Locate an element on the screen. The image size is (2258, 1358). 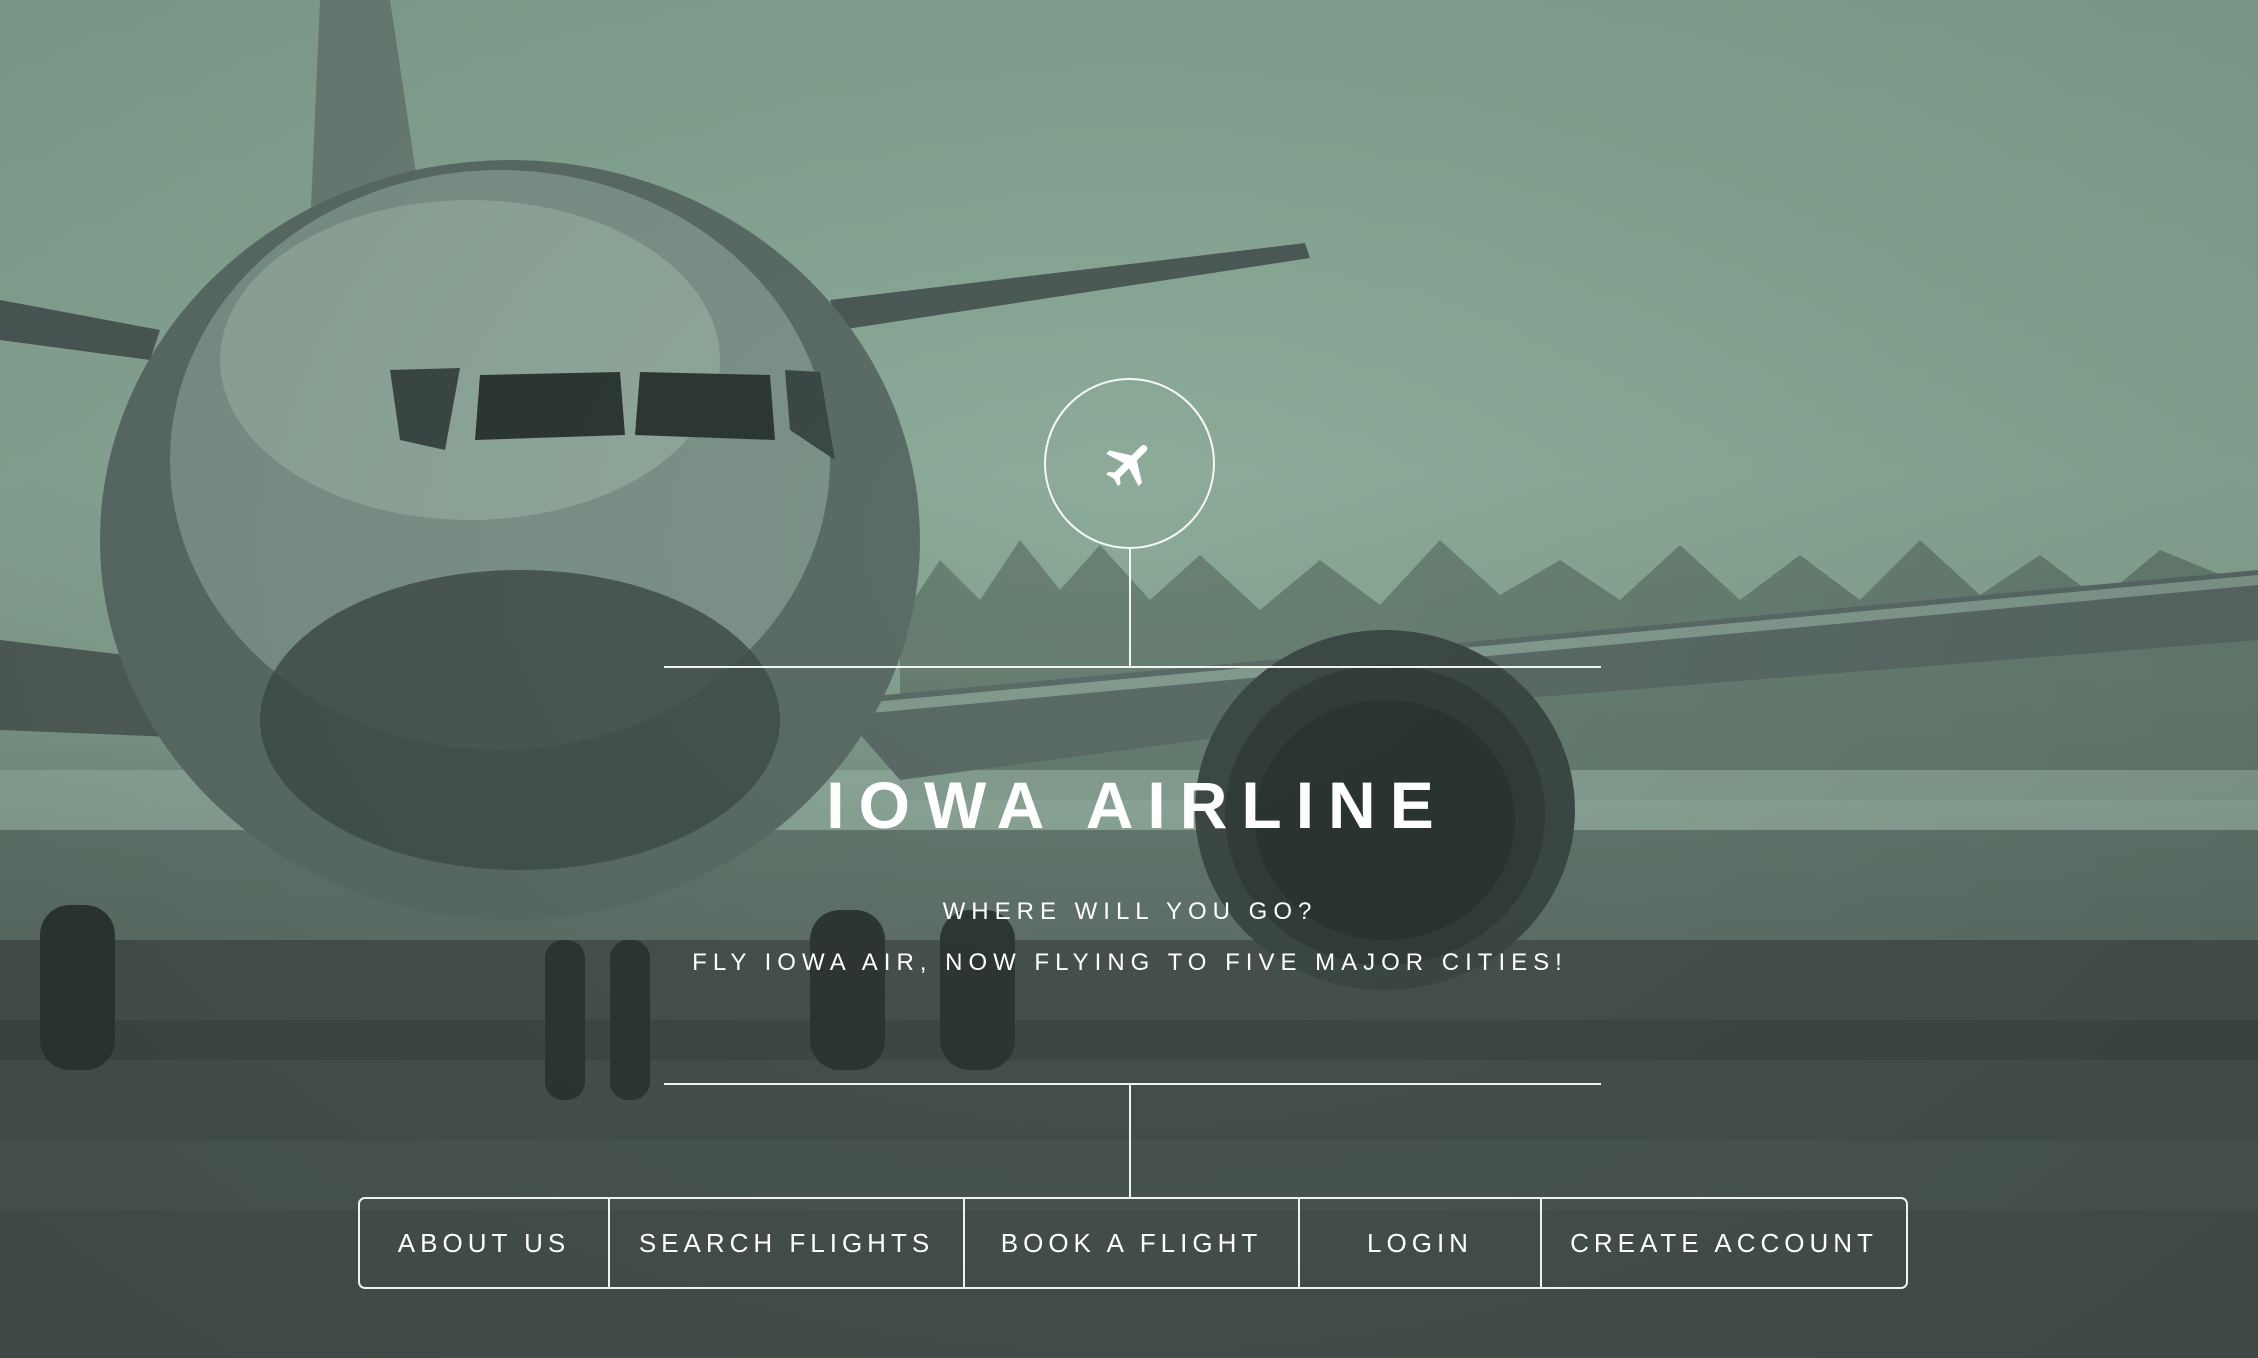
connector-line-top is located at coordinates (1130, 607).